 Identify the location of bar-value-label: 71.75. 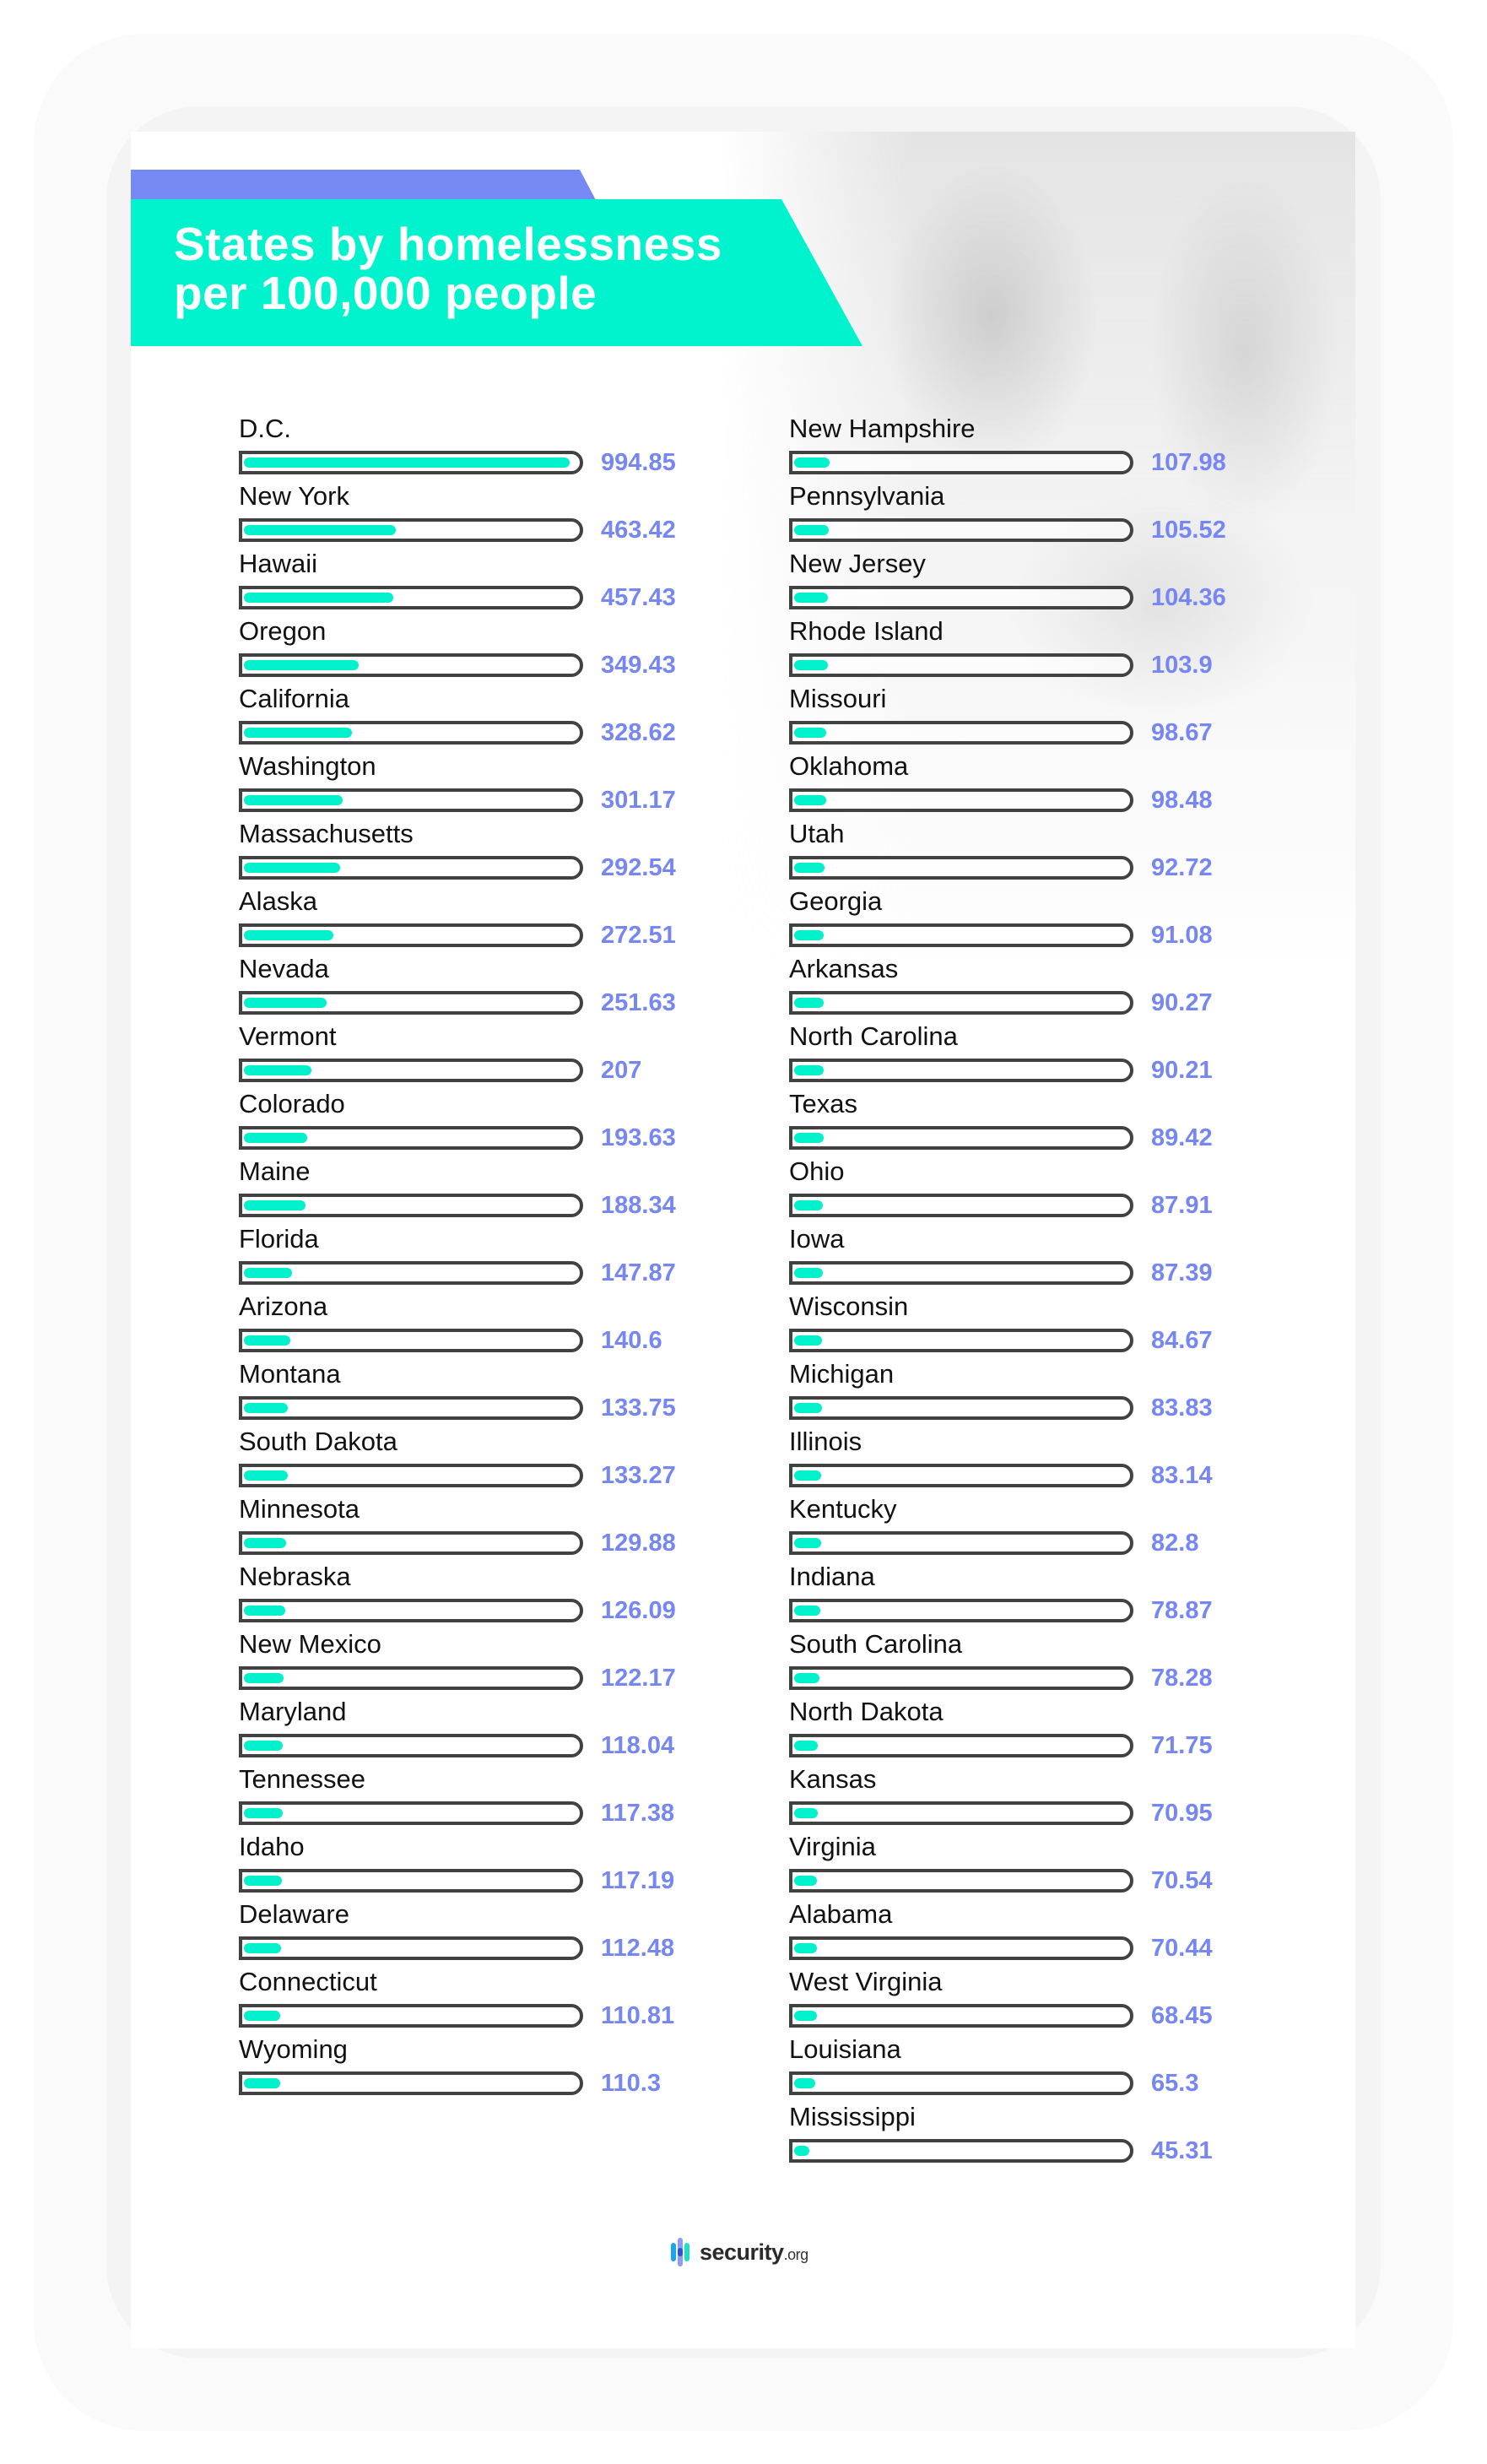
(1182, 1745).